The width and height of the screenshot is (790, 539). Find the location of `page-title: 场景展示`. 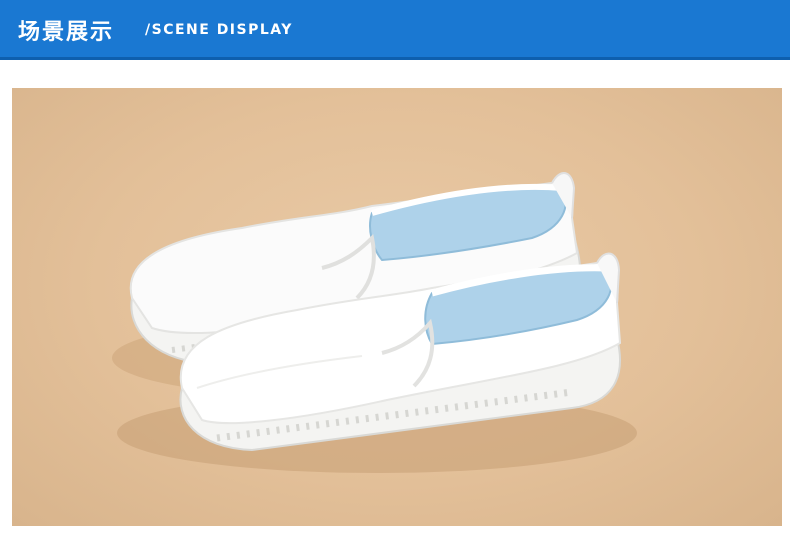

page-title: 场景展示 is located at coordinates (66, 32).